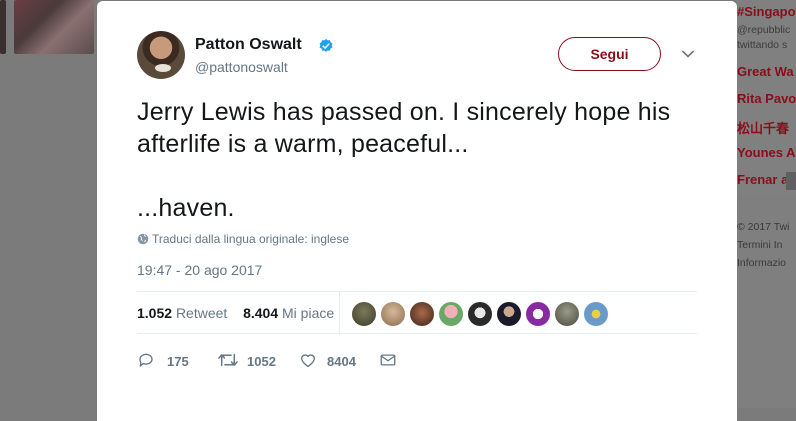  Describe the element at coordinates (248, 45) in the screenshot. I see `author-name: Patton Oswalt` at that location.